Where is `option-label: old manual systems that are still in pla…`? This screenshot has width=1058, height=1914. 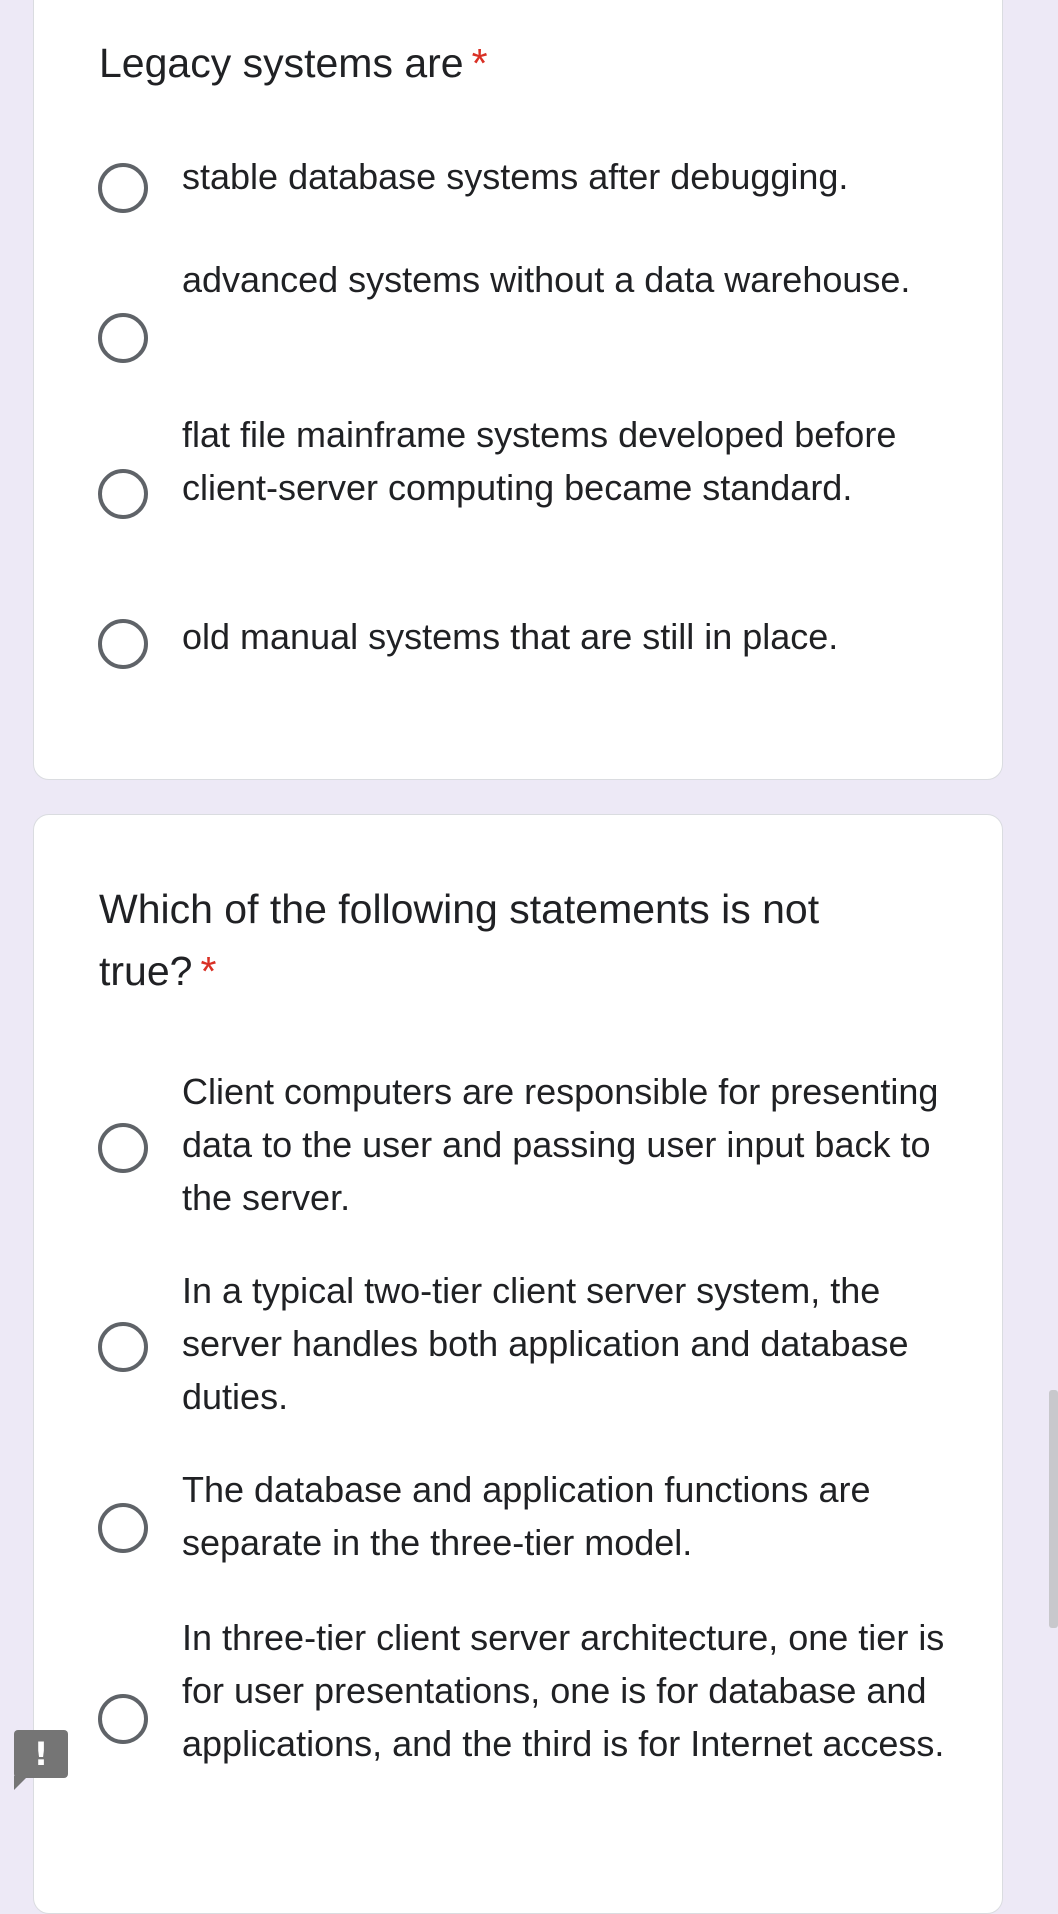 option-label: old manual systems that are still in pla… is located at coordinates (510, 636).